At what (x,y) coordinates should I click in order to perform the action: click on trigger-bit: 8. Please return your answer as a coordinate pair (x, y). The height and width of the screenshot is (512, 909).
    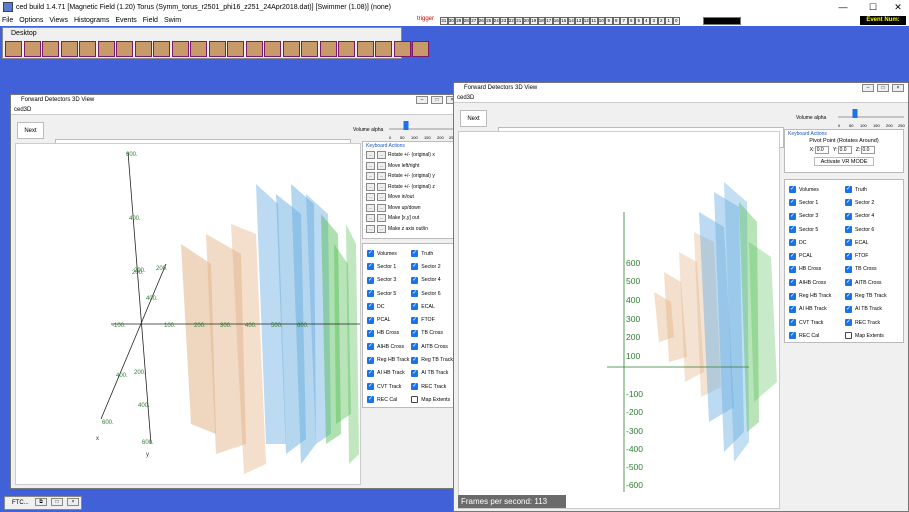
    Looking at the image, I should click on (616, 21).